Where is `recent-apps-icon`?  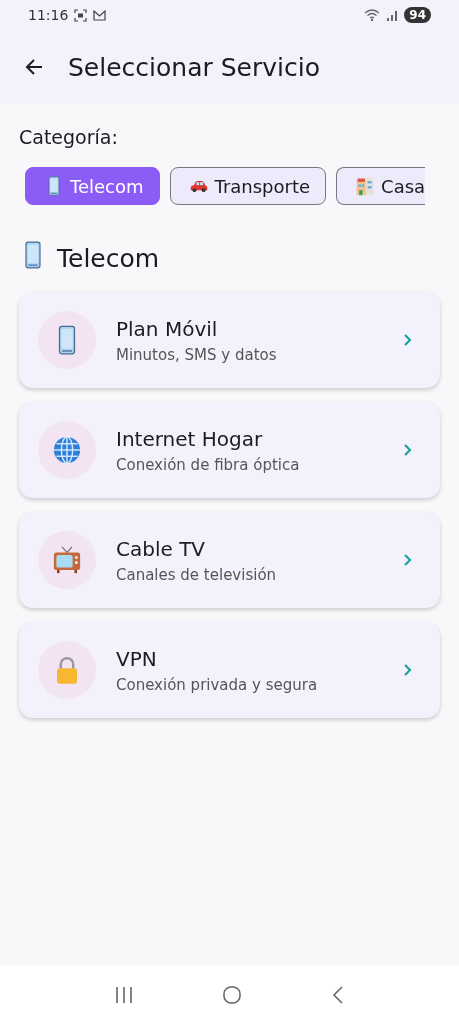 recent-apps-icon is located at coordinates (124, 995).